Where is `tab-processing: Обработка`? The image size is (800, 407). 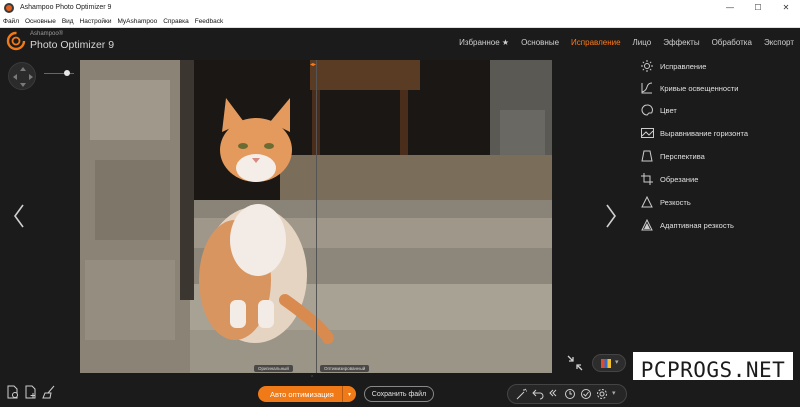 tab-processing: Обработка is located at coordinates (732, 42).